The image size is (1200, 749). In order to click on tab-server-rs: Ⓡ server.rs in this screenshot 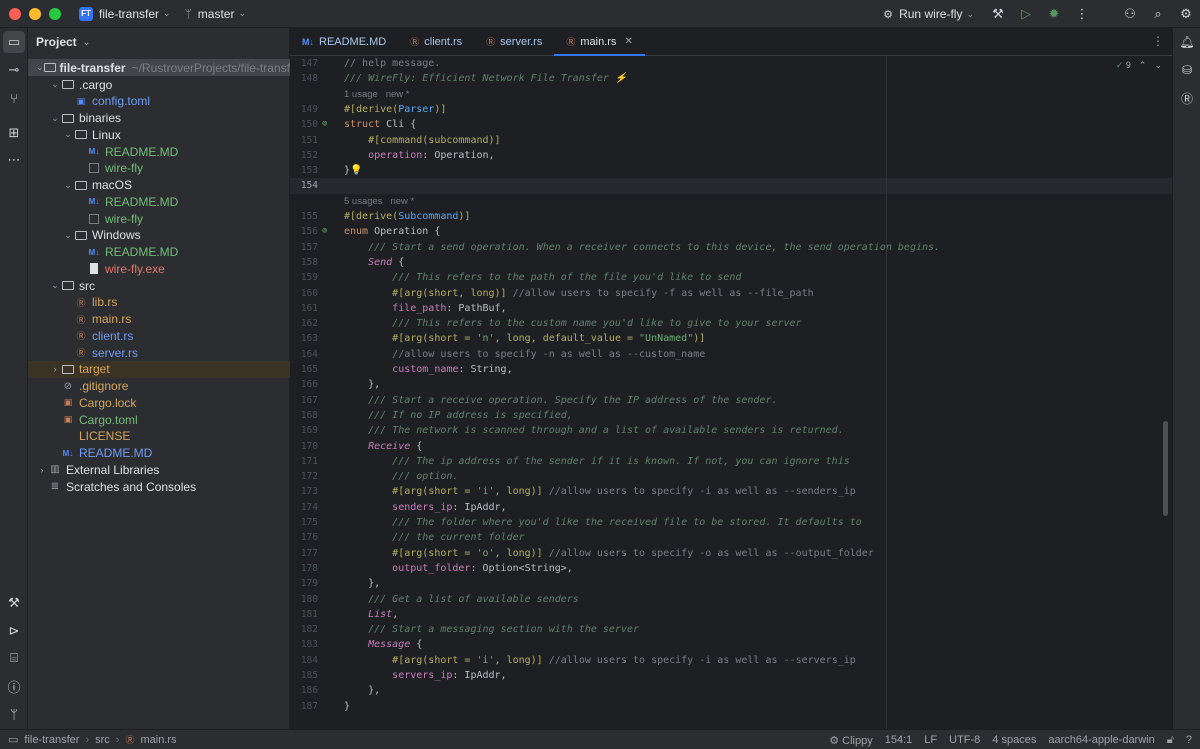, I will do `click(514, 41)`.